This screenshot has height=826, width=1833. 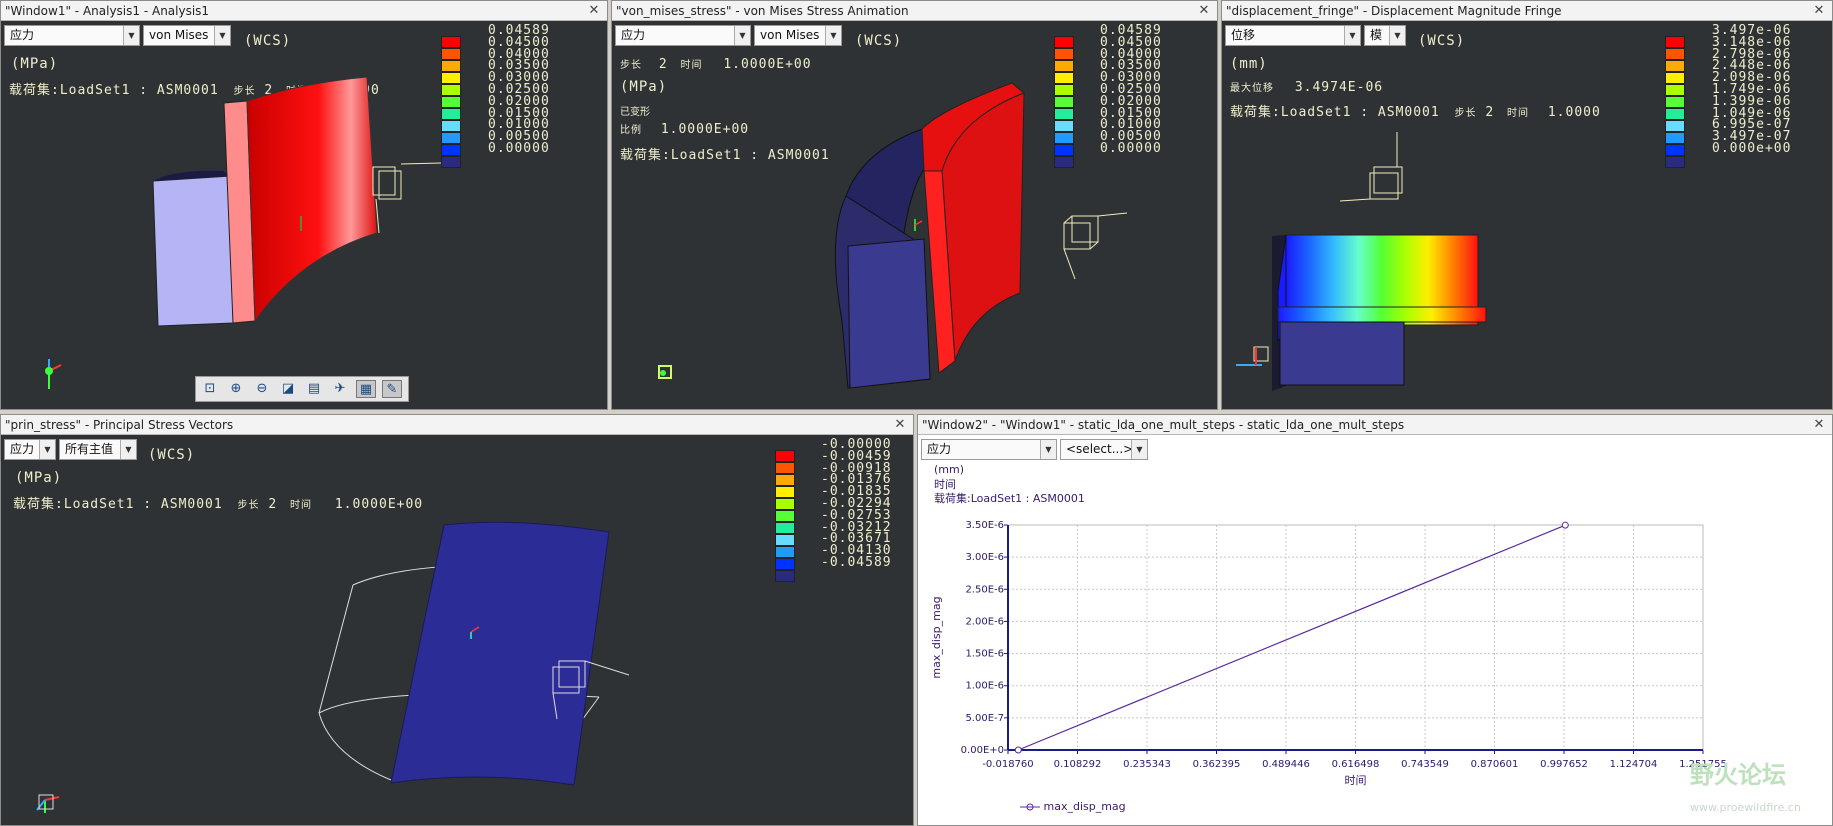 I want to click on x-tick-label: 0.616498, so click(x=1356, y=764).